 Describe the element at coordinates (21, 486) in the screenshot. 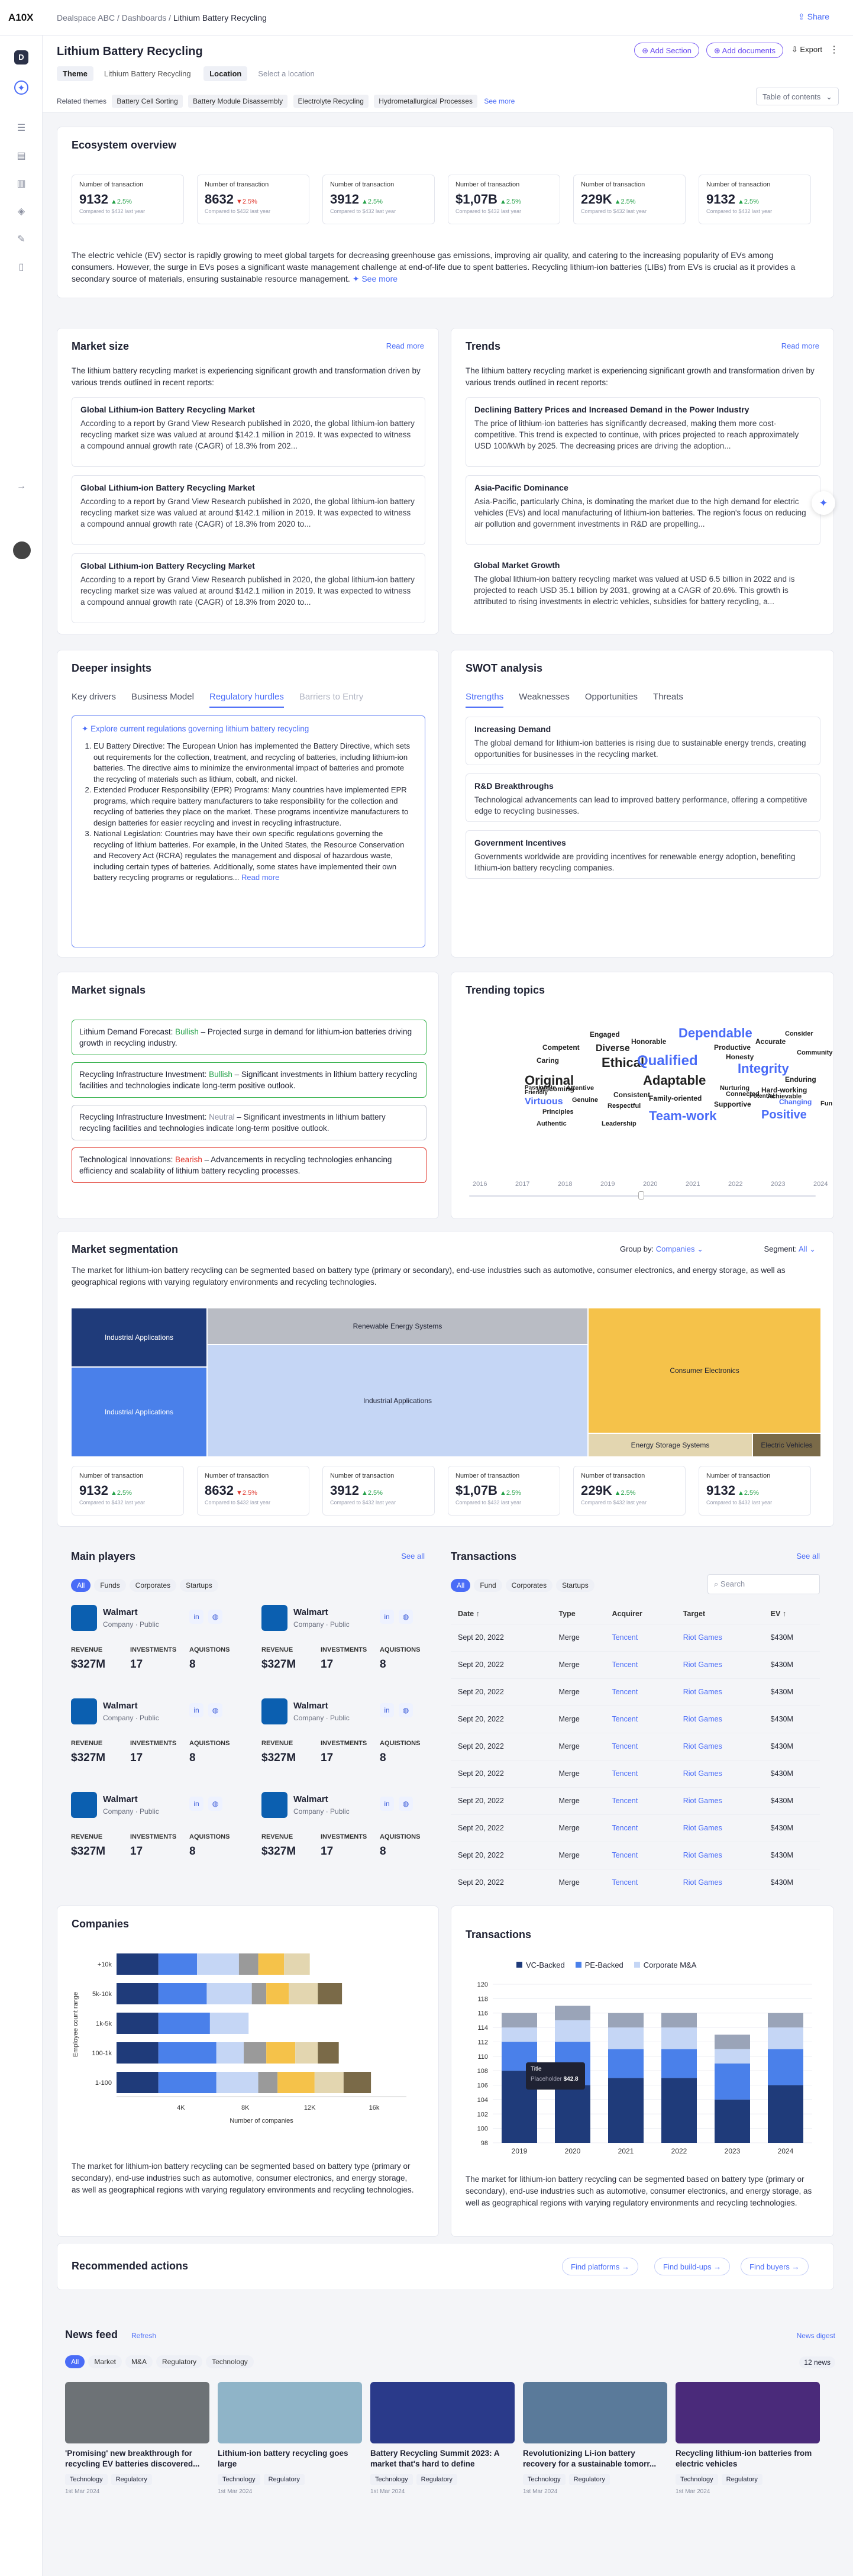

I see `collapse-arrow-icon: →` at that location.